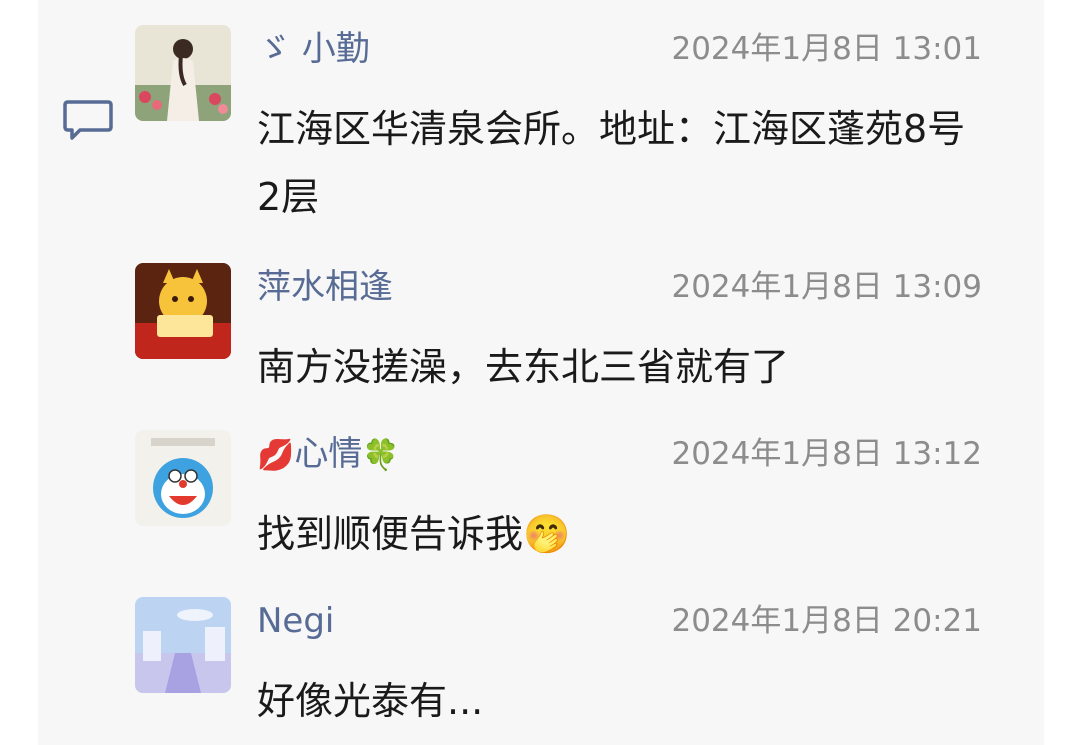  I want to click on comment-text: 找到顺便告诉我🤭, so click(414, 534).